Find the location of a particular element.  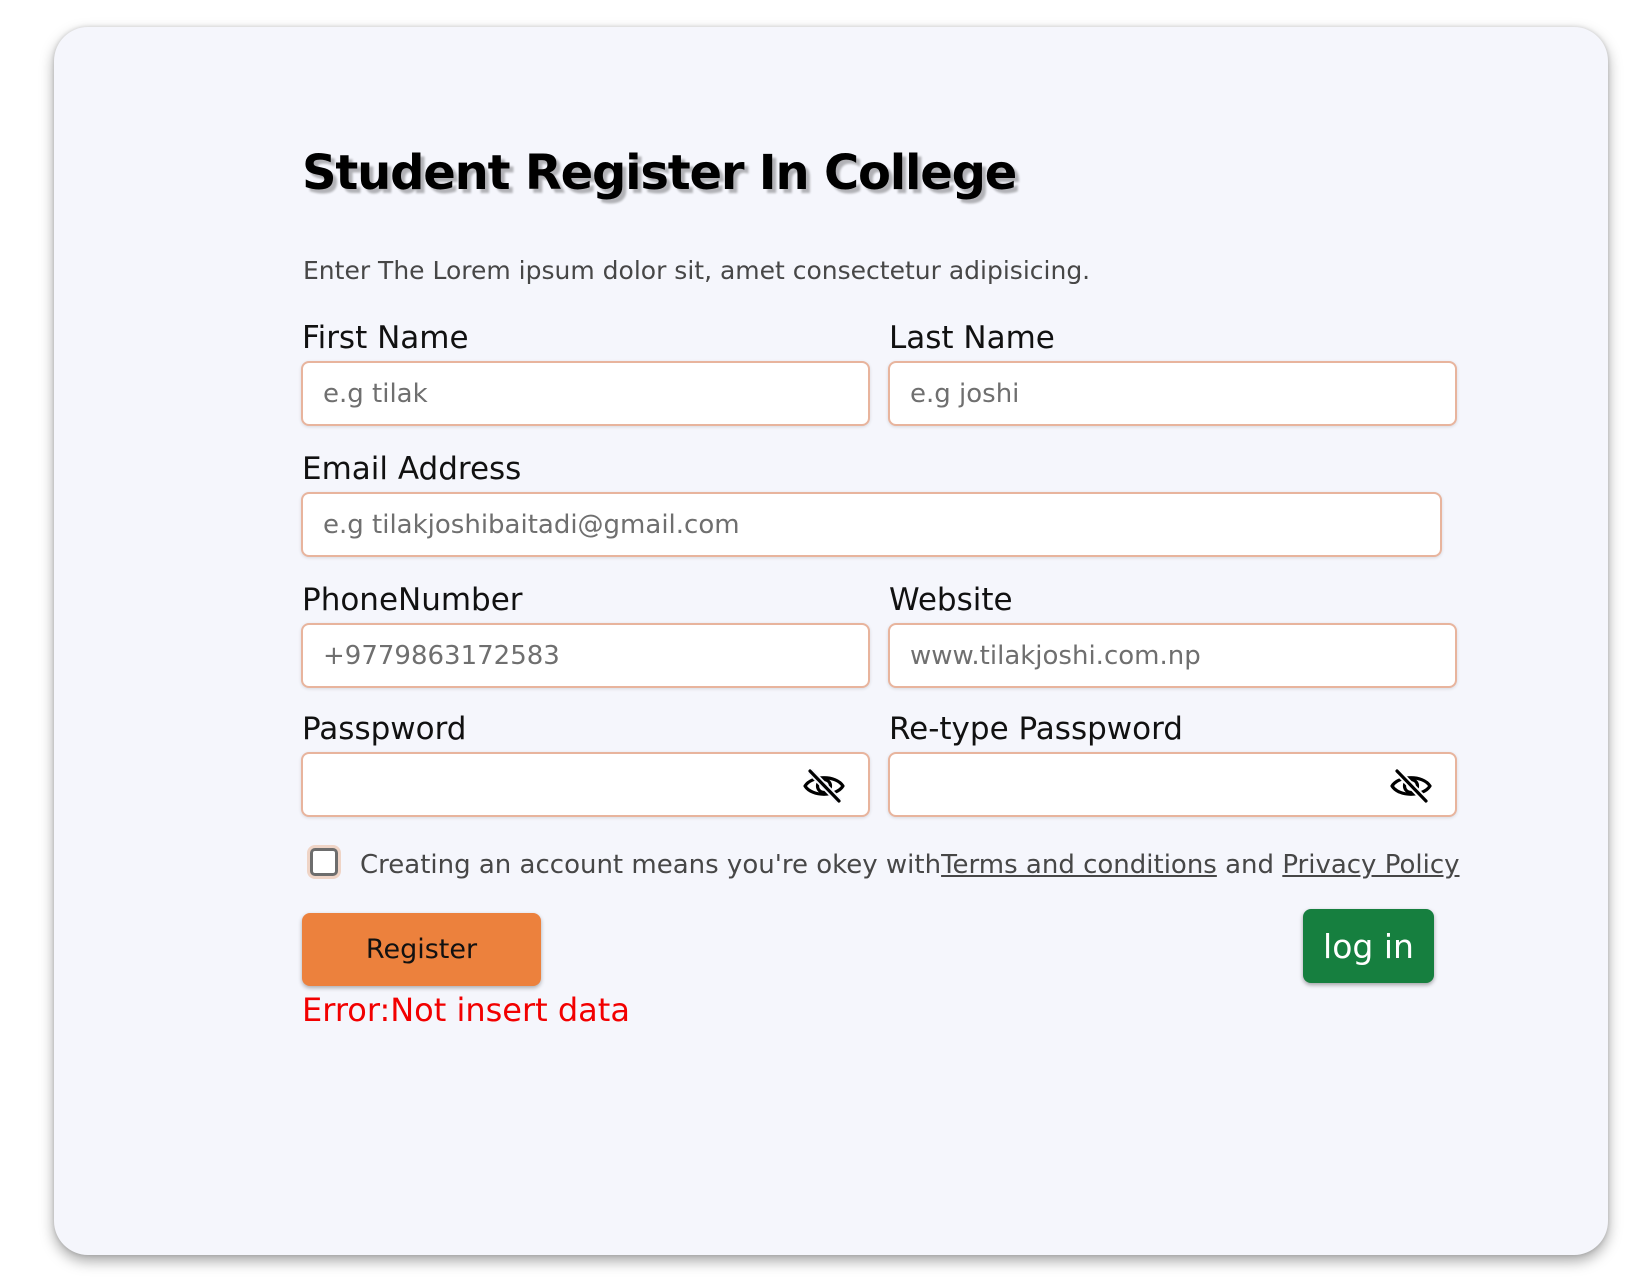

first-name-field-box is located at coordinates (585, 393).